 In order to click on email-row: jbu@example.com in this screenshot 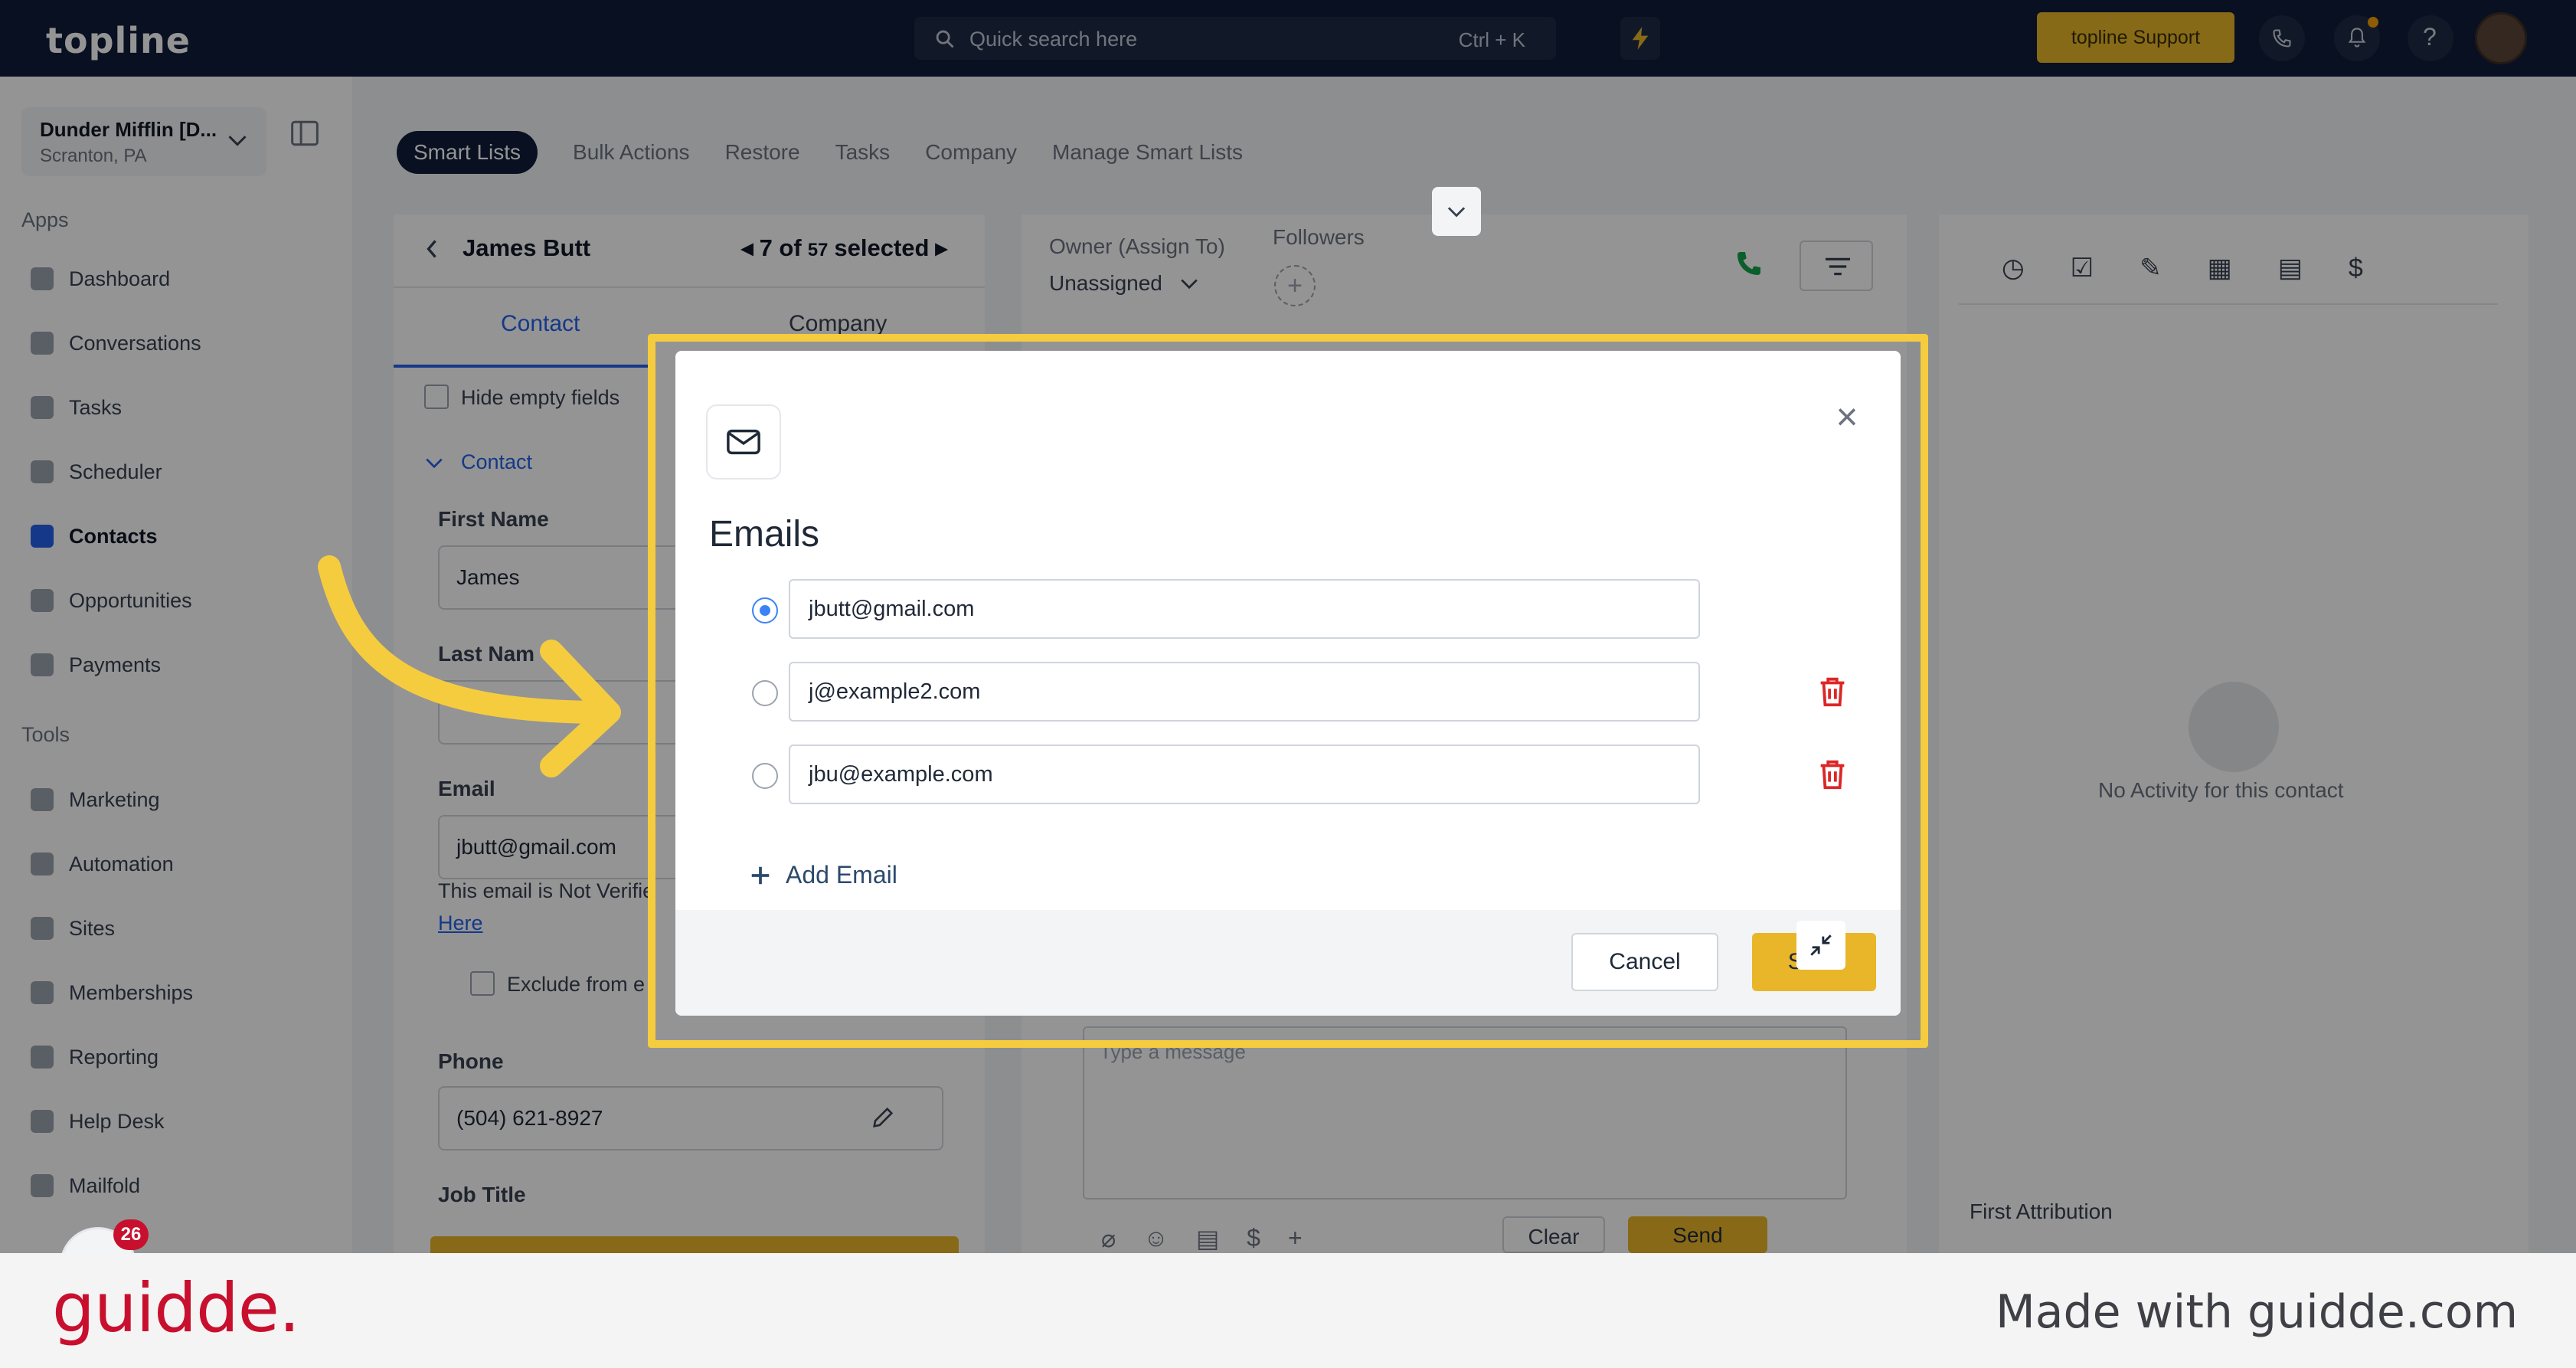, I will do `click(1288, 775)`.